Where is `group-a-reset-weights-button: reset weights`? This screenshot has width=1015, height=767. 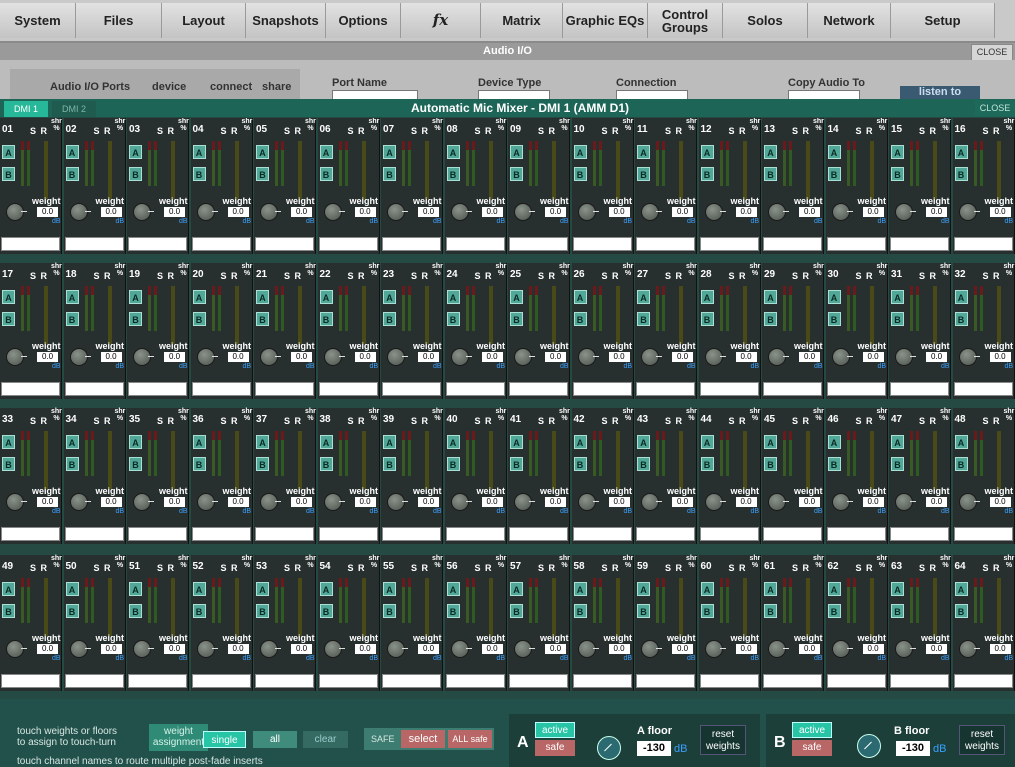 group-a-reset-weights-button: reset weights is located at coordinates (723, 740).